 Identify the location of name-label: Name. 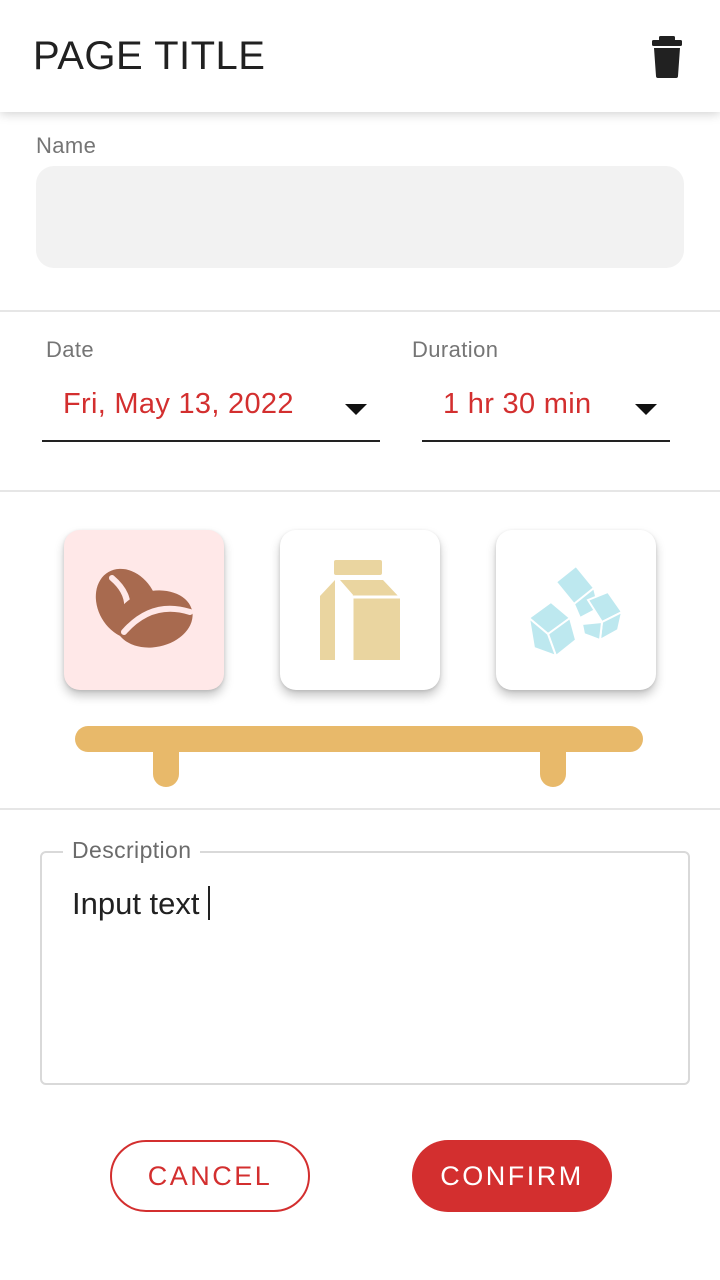
(66, 145).